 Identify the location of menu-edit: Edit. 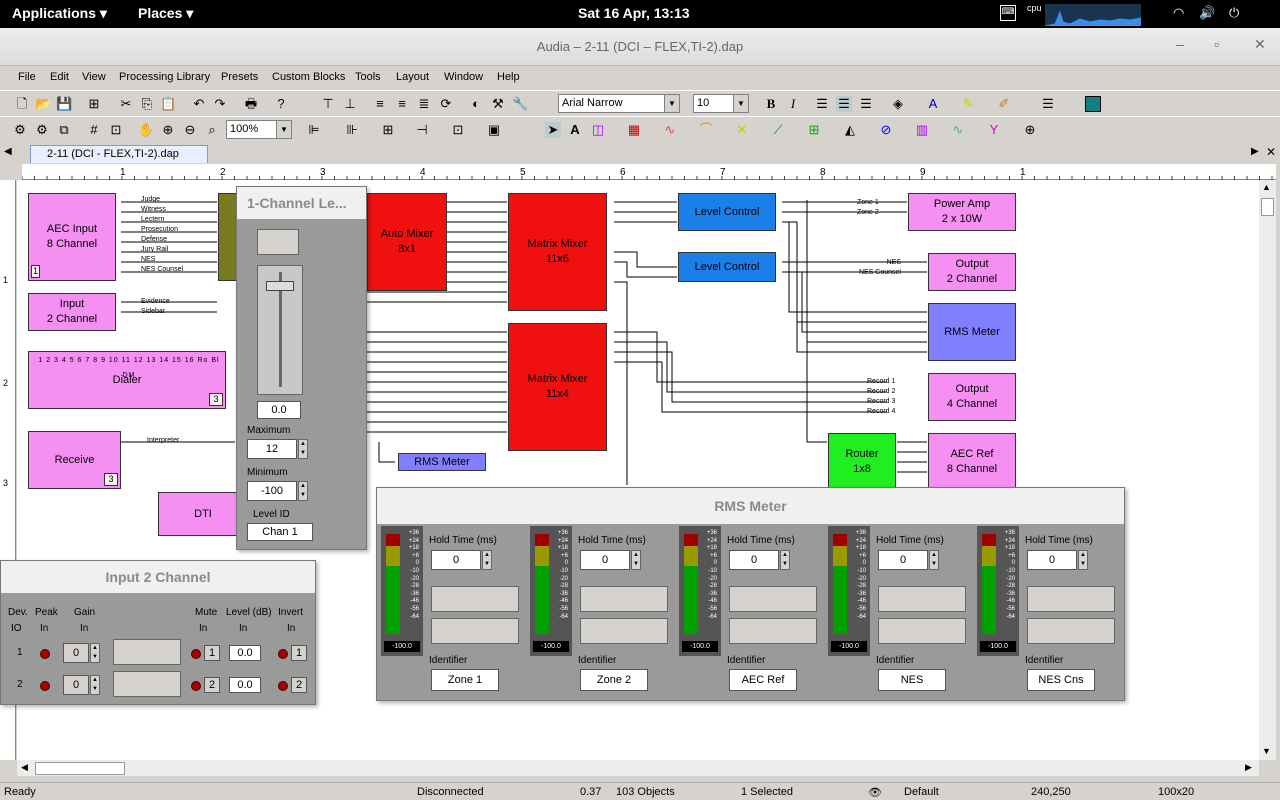
(59, 77).